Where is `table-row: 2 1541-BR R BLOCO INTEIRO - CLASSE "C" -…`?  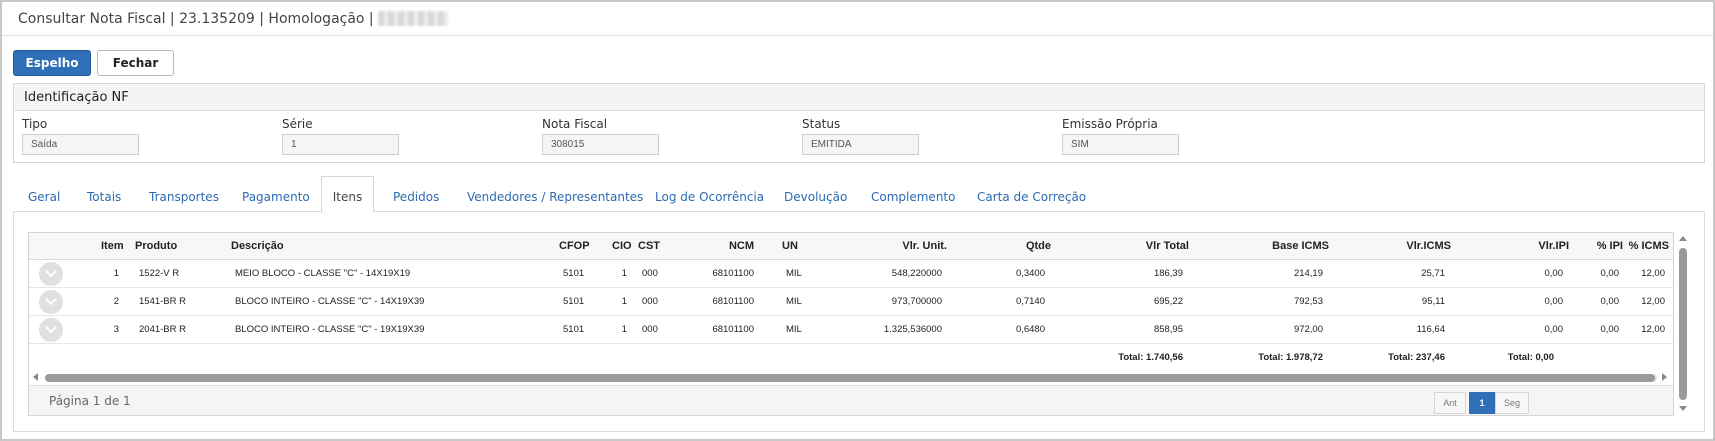 table-row: 2 1541-BR R BLOCO INTEIRO - CLASSE "C" -… is located at coordinates (851, 302).